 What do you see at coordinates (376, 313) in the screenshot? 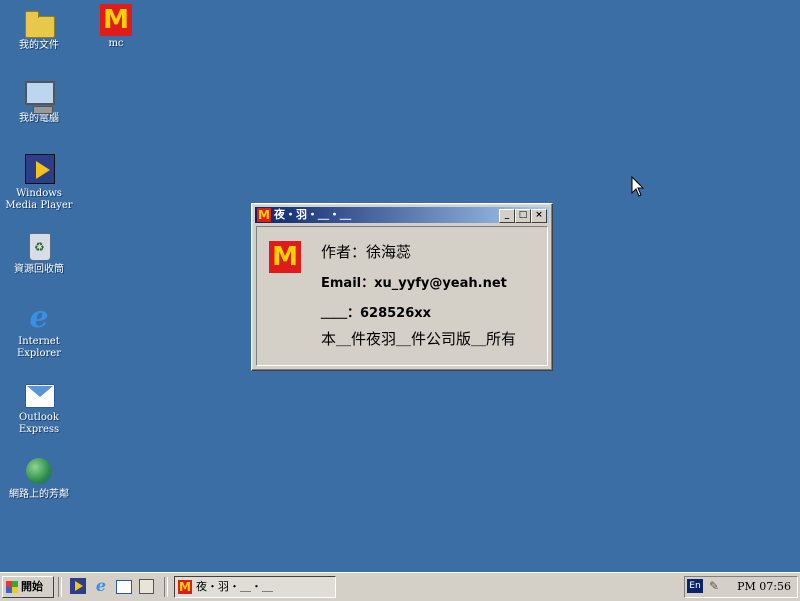
I see `qq-text: ＿＿：628526xx` at bounding box center [376, 313].